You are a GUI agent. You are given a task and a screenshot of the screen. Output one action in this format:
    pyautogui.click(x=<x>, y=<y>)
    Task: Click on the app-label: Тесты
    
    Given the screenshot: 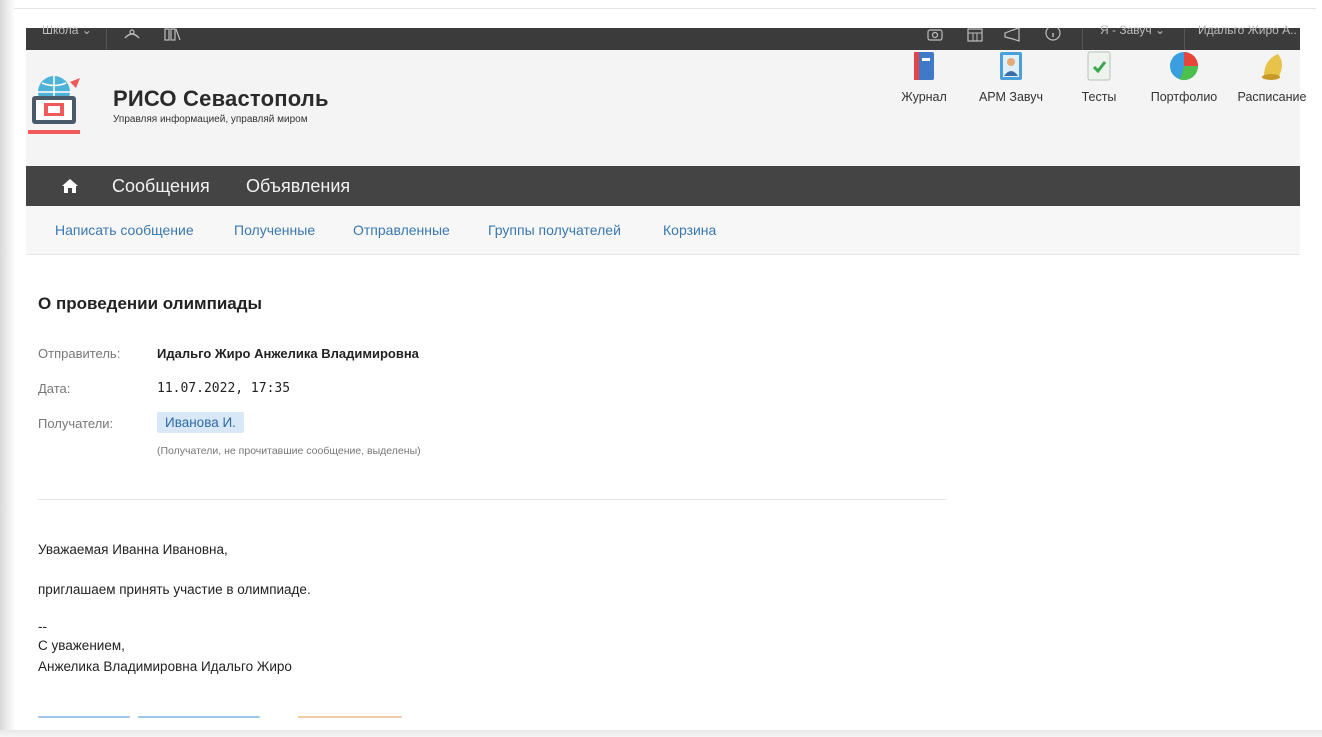 What is the action you would take?
    pyautogui.click(x=1099, y=97)
    